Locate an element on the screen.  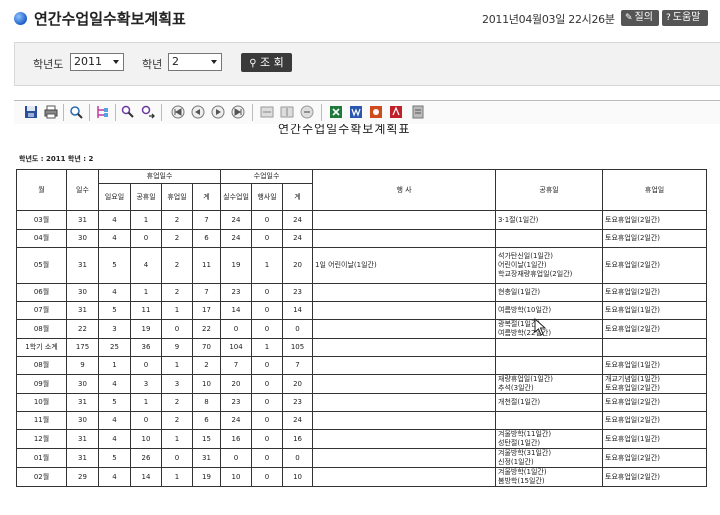
fit-width-icon is located at coordinates (267, 112).